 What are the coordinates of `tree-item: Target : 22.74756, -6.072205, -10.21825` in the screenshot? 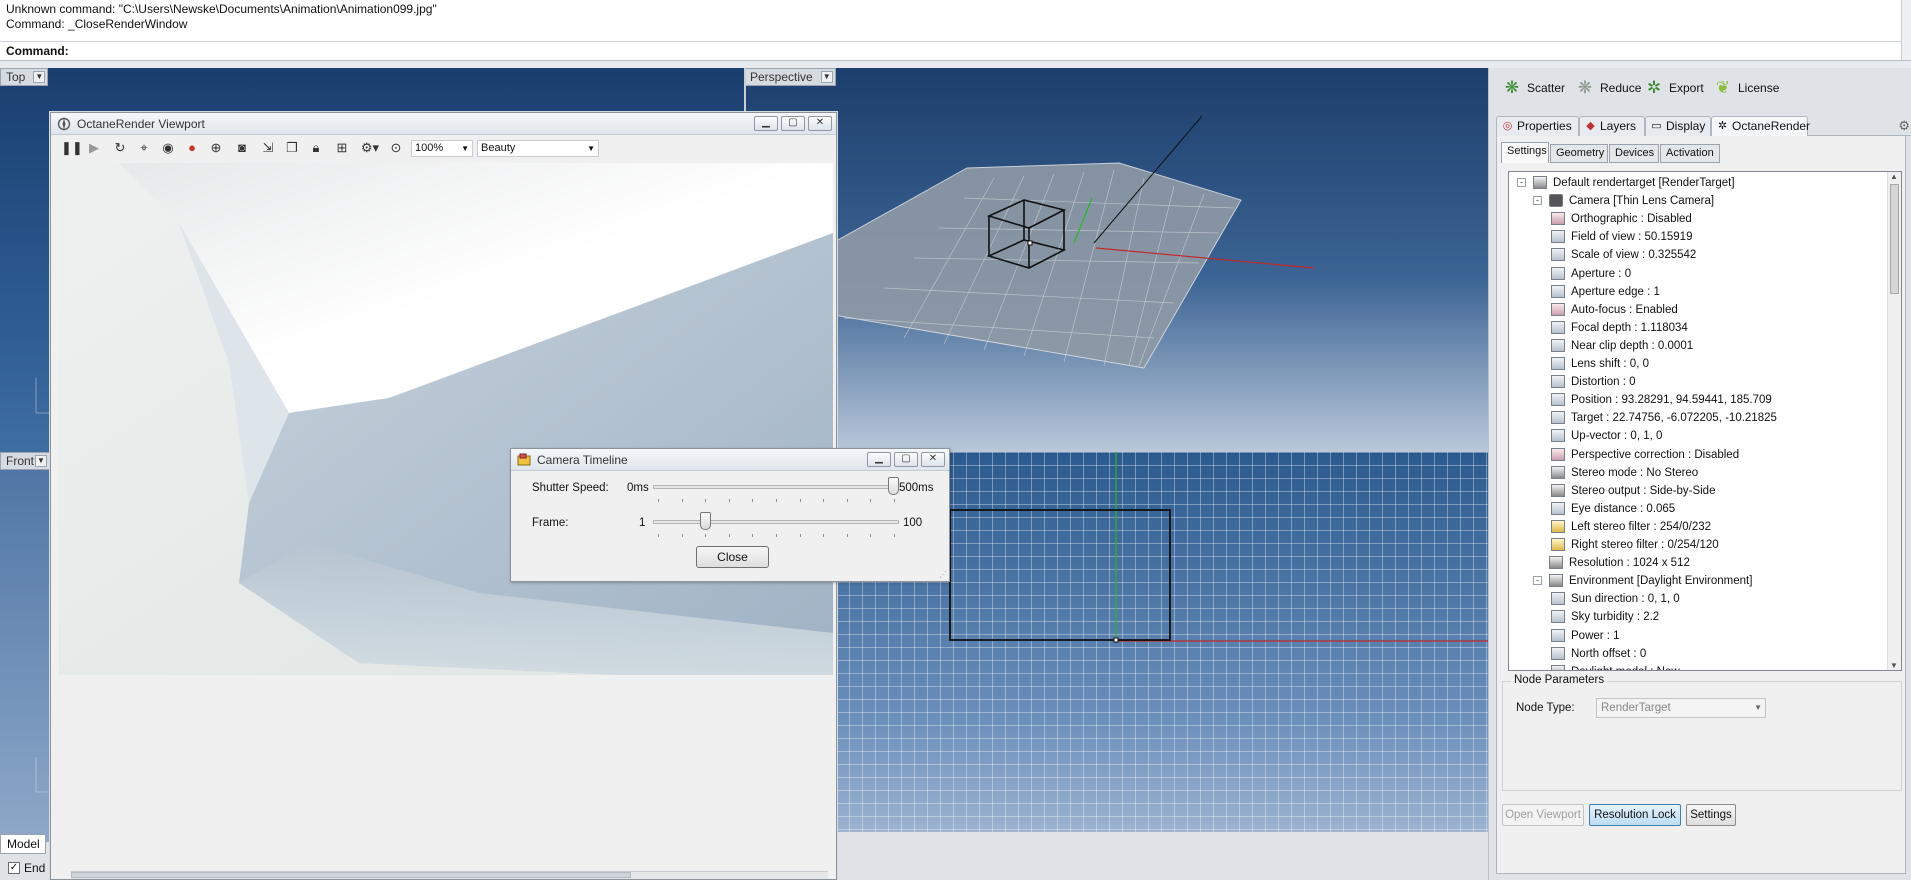 It's located at (1698, 418).